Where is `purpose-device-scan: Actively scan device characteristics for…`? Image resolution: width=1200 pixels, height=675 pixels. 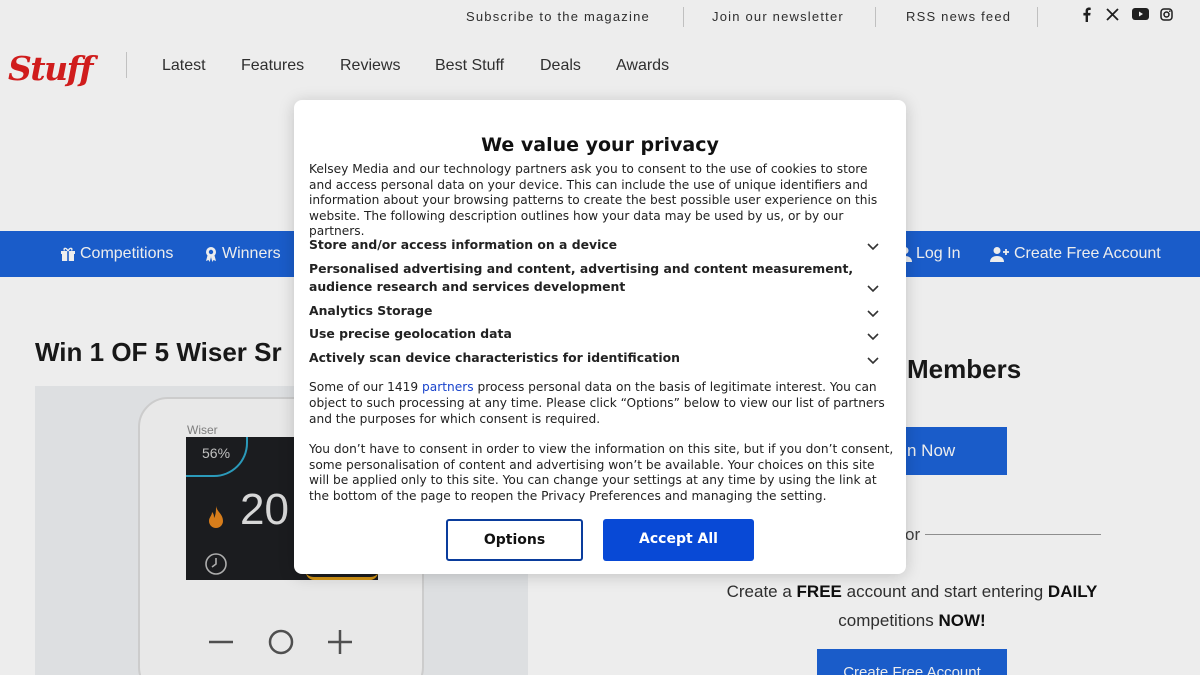 purpose-device-scan: Actively scan device characteristics for… is located at coordinates (596, 358).